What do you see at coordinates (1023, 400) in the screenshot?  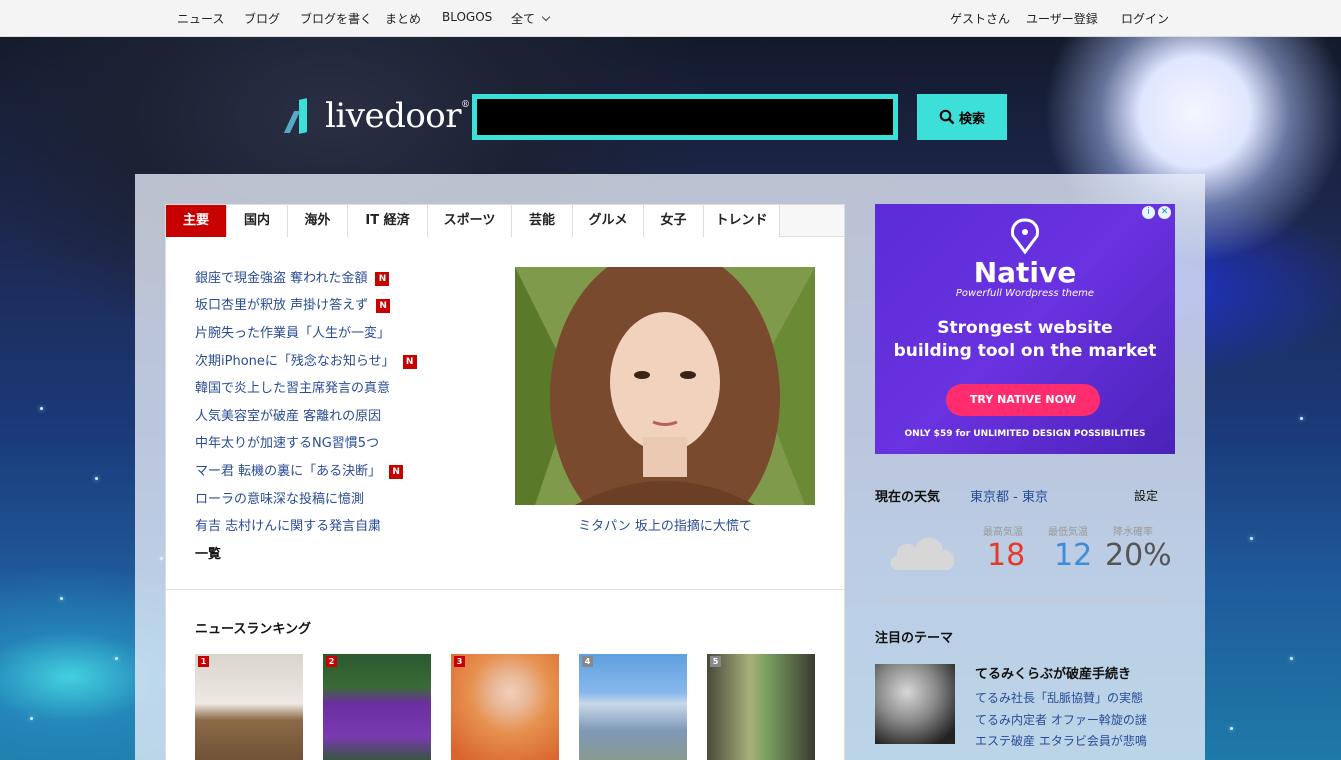 I see `ad-cta-button: TRY NATIVE NOW` at bounding box center [1023, 400].